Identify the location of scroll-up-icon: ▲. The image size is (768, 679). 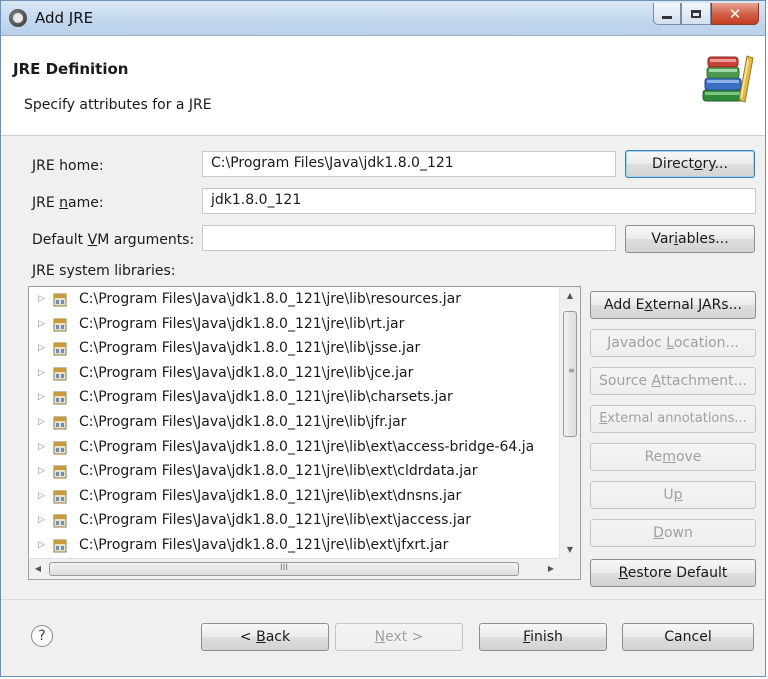
(570, 296).